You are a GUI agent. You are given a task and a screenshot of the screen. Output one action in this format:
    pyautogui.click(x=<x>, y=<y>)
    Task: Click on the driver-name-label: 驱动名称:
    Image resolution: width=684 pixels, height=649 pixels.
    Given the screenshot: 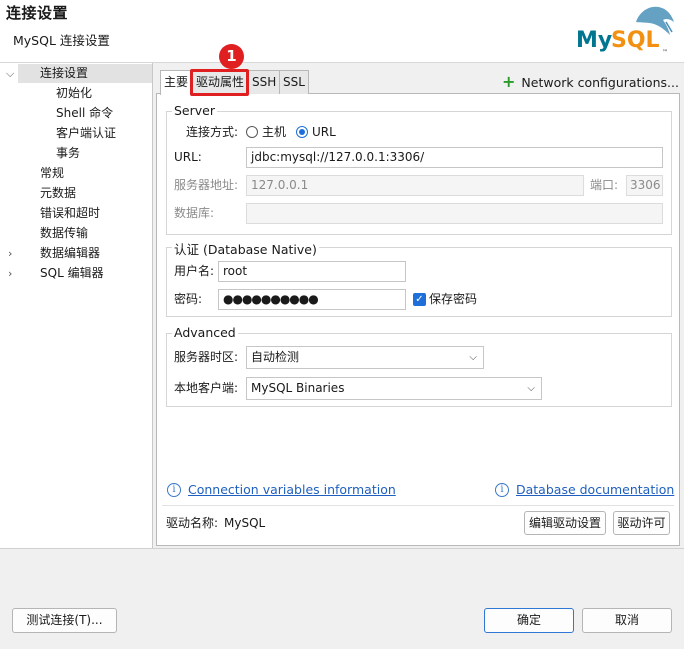 What is the action you would take?
    pyautogui.click(x=192, y=523)
    